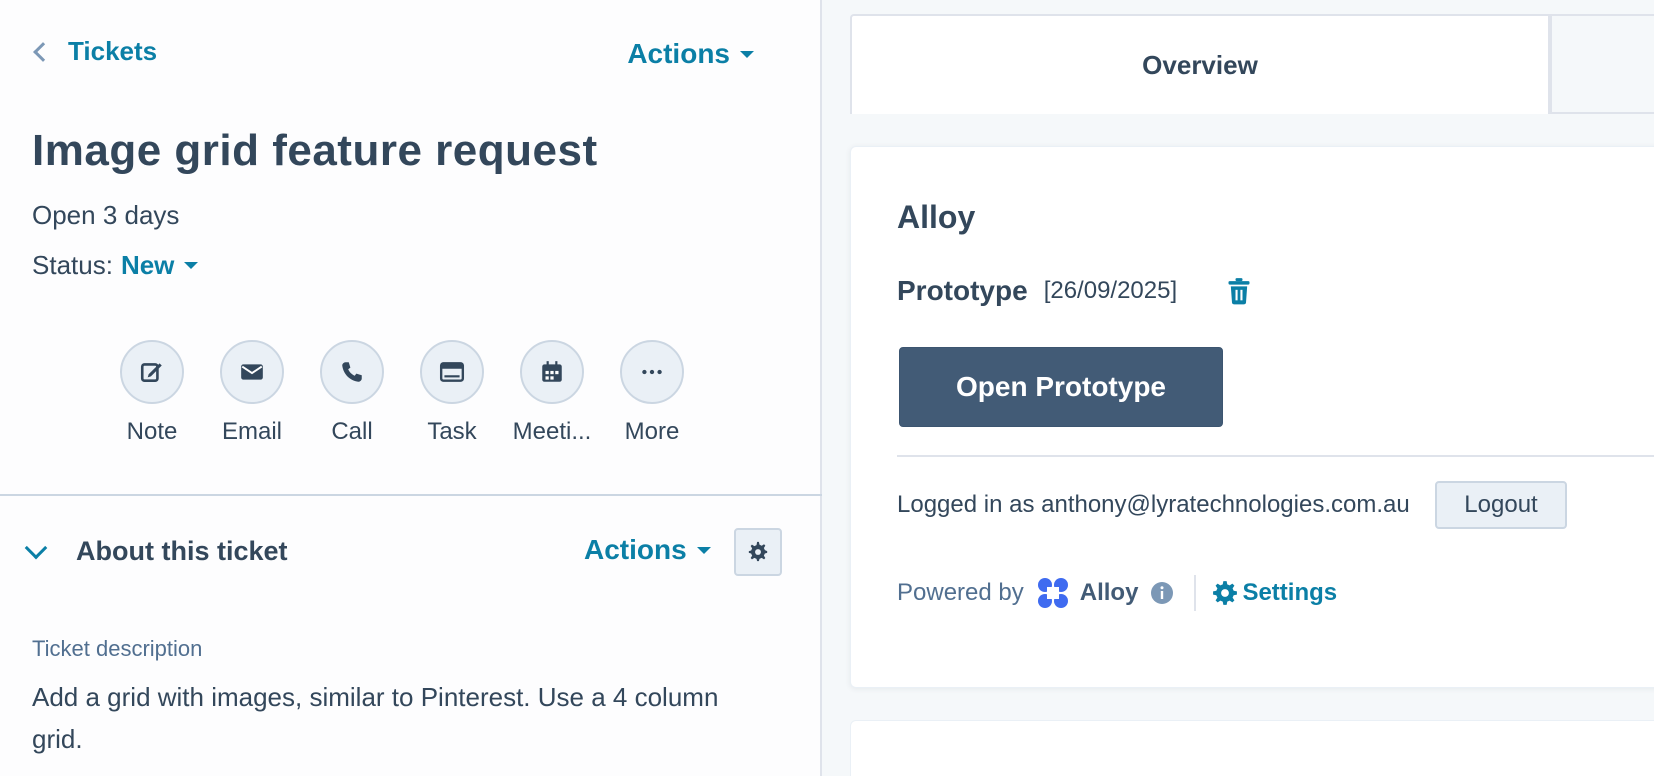  I want to click on info-icon, so click(1162, 593).